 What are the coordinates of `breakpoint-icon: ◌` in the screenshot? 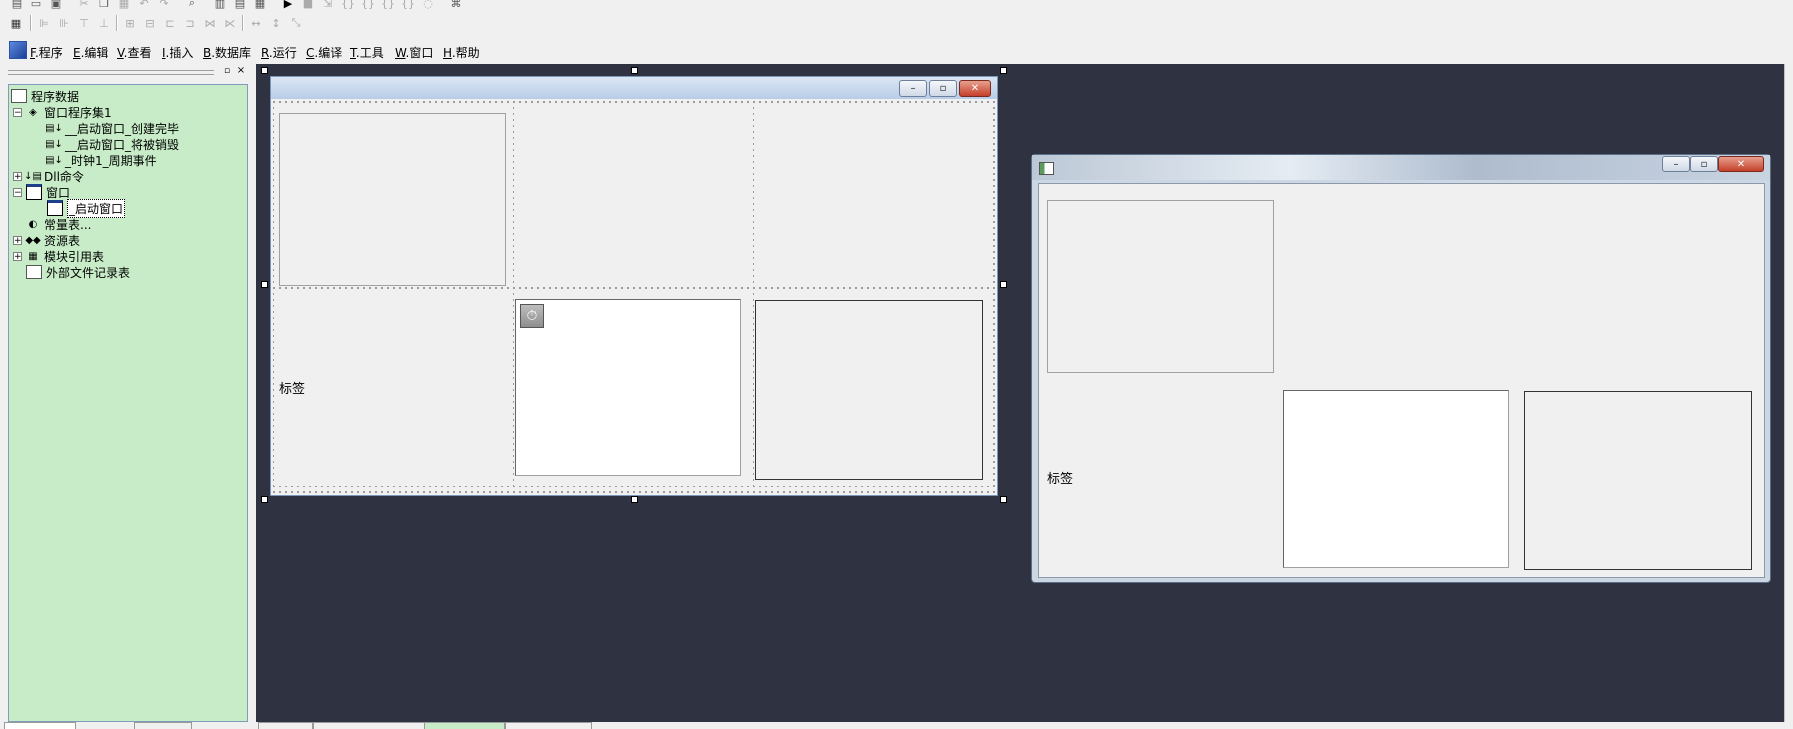 It's located at (428, 5).